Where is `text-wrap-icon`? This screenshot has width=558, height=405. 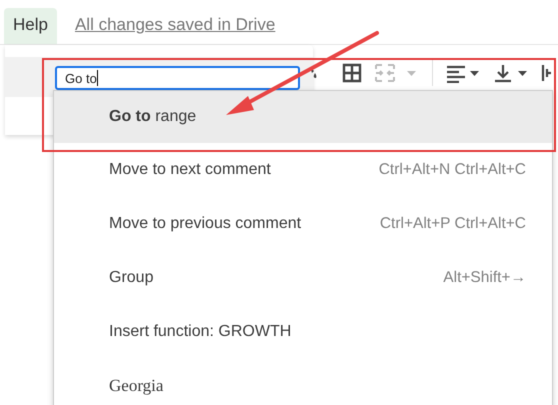 text-wrap-icon is located at coordinates (546, 73).